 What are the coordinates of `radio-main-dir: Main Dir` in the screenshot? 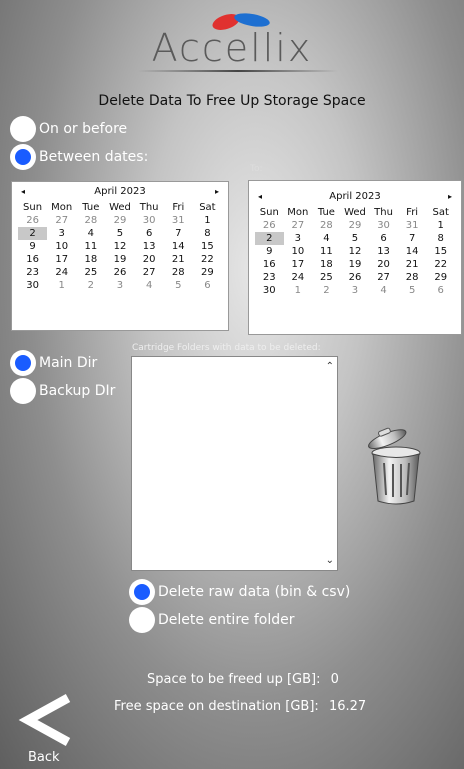 It's located at (53, 363).